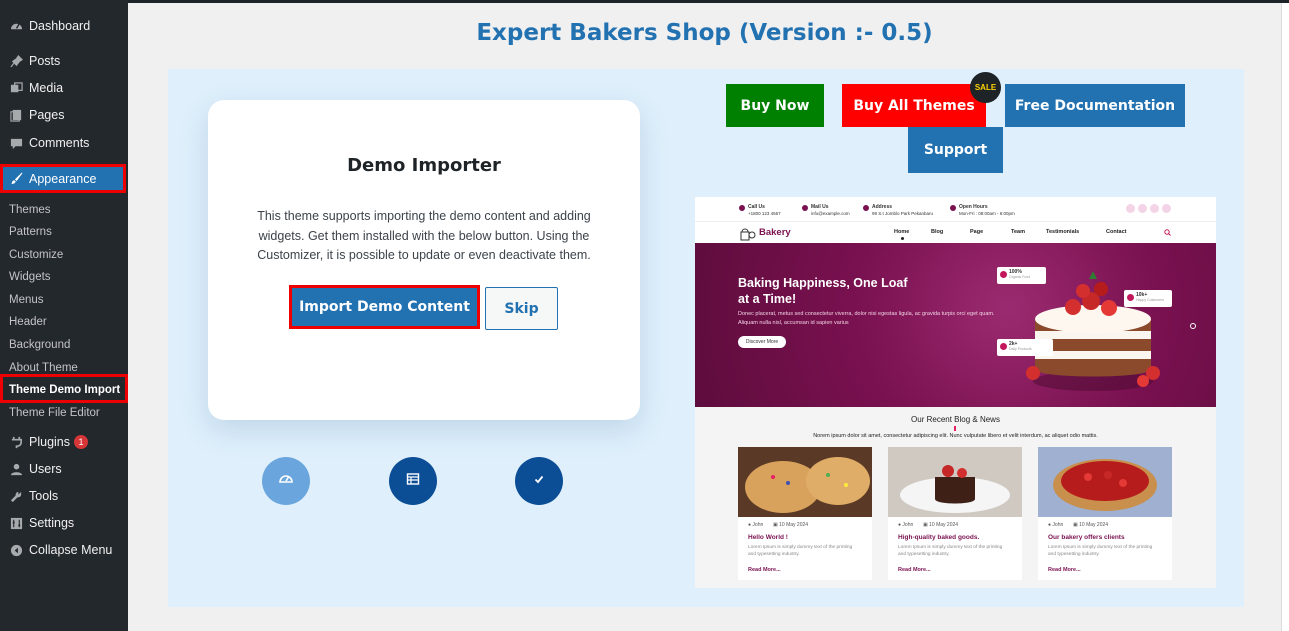 The width and height of the screenshot is (1289, 631). What do you see at coordinates (46, 88) in the screenshot?
I see `sidebar-item-label: Media` at bounding box center [46, 88].